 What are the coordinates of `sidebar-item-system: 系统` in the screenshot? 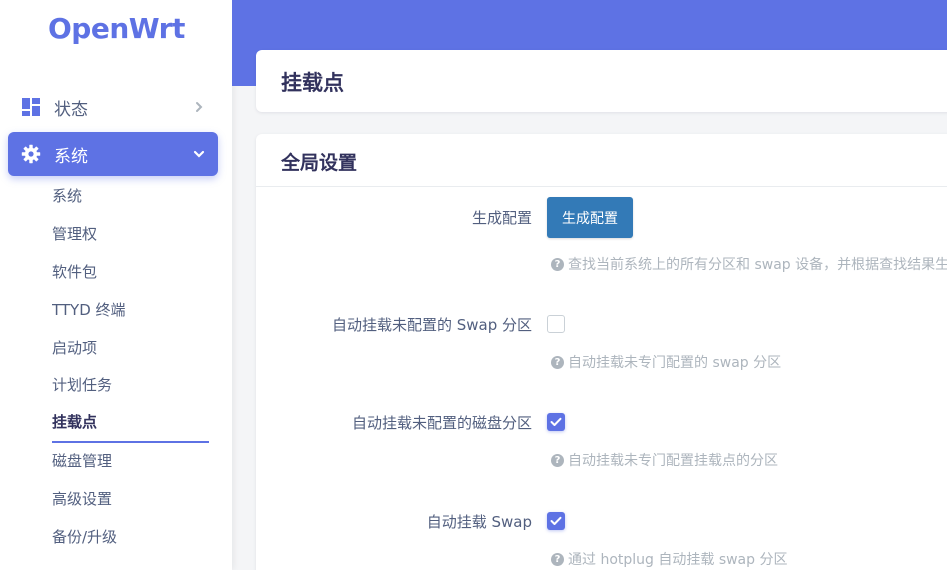 It's located at (113, 154).